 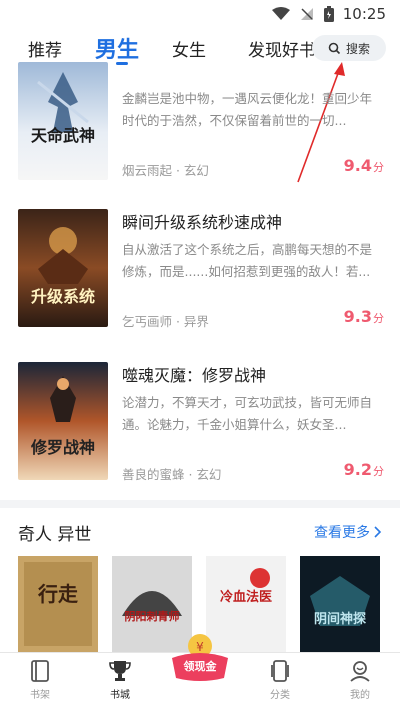 I want to click on nav-profile: 我的, so click(x=360, y=680).